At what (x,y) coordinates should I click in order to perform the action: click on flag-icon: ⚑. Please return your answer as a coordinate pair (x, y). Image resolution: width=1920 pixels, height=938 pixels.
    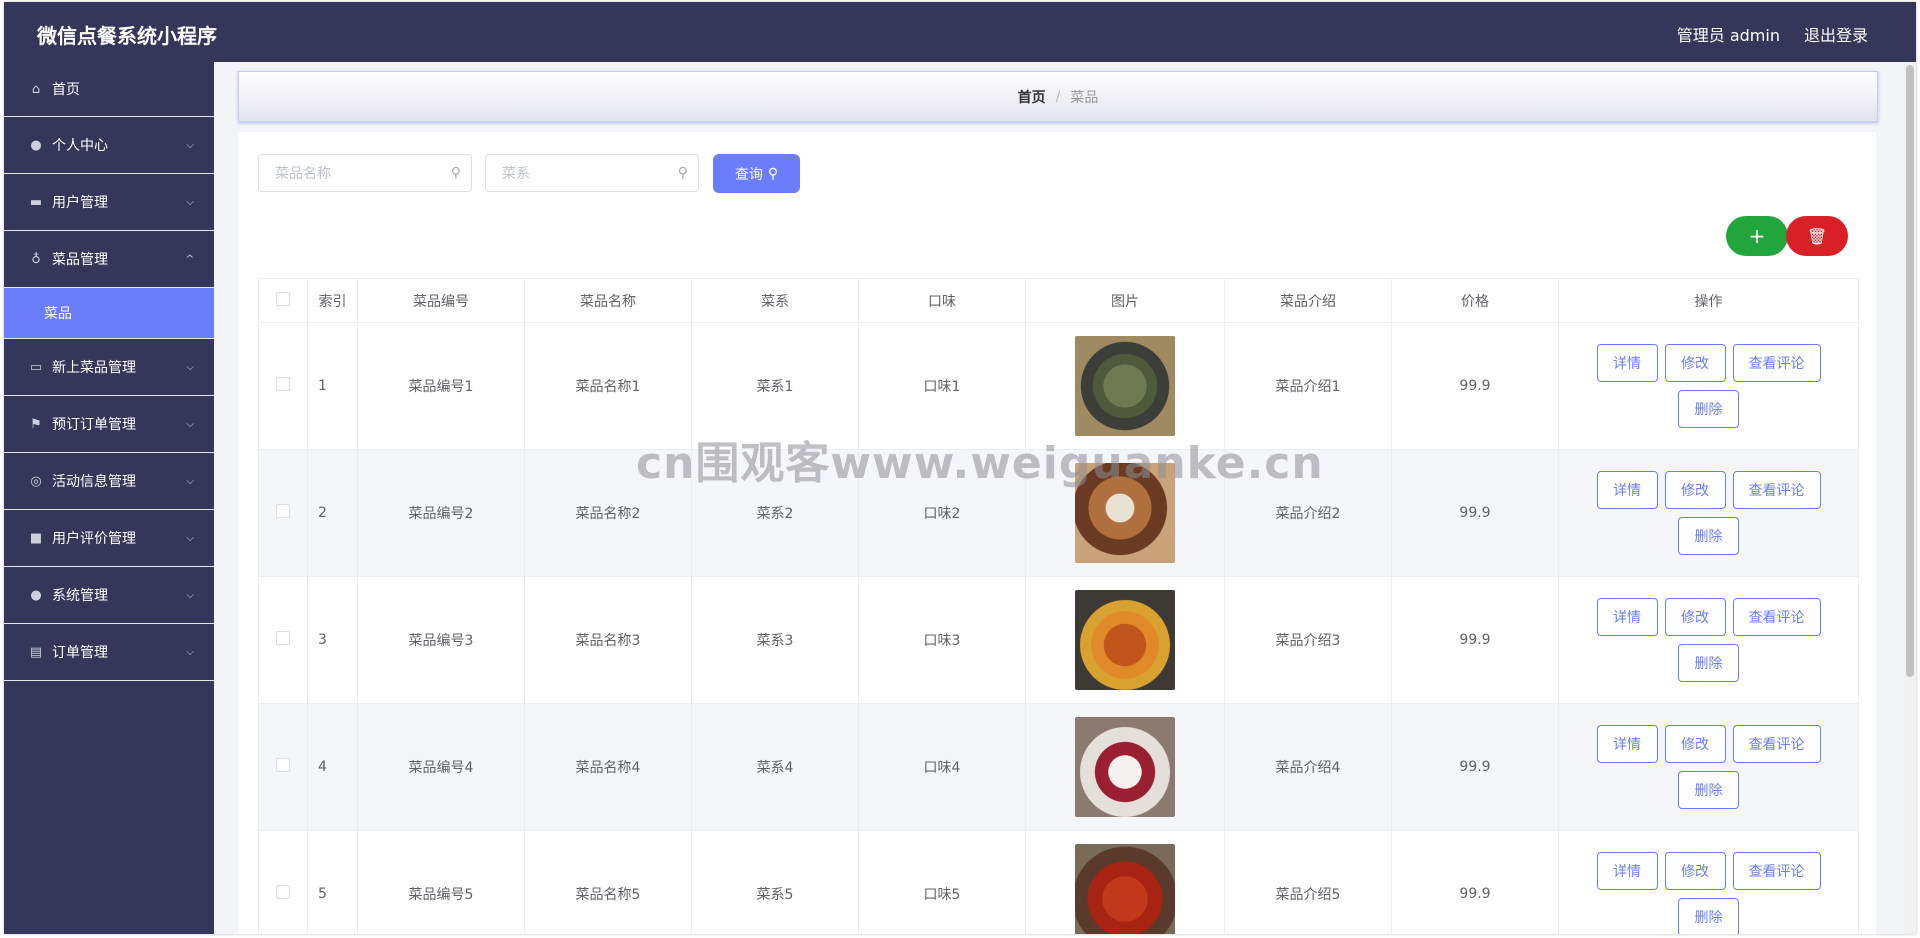
    Looking at the image, I should click on (36, 424).